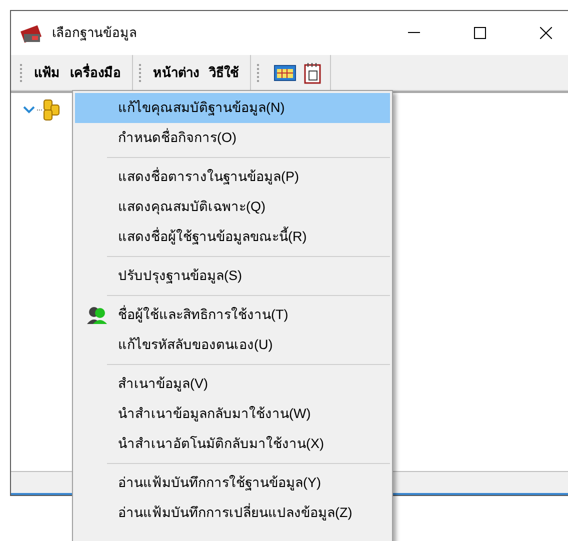  What do you see at coordinates (232, 483) in the screenshot?
I see `menu-item: อ่านแฟ้มบันทึกการใช้ฐานข้อมูล(Y)` at bounding box center [232, 483].